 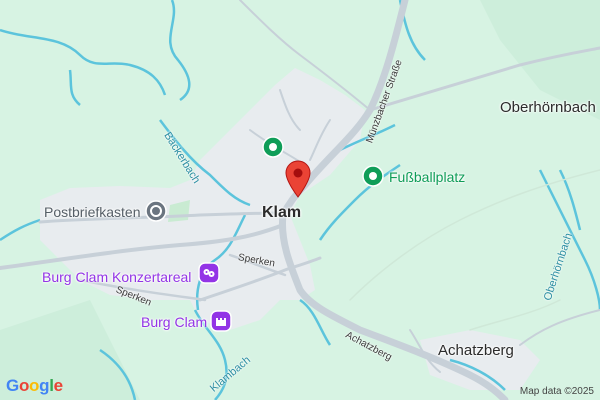 What do you see at coordinates (116, 277) in the screenshot?
I see `poi-label-konzertareal: Burg Clam Konzertareal` at bounding box center [116, 277].